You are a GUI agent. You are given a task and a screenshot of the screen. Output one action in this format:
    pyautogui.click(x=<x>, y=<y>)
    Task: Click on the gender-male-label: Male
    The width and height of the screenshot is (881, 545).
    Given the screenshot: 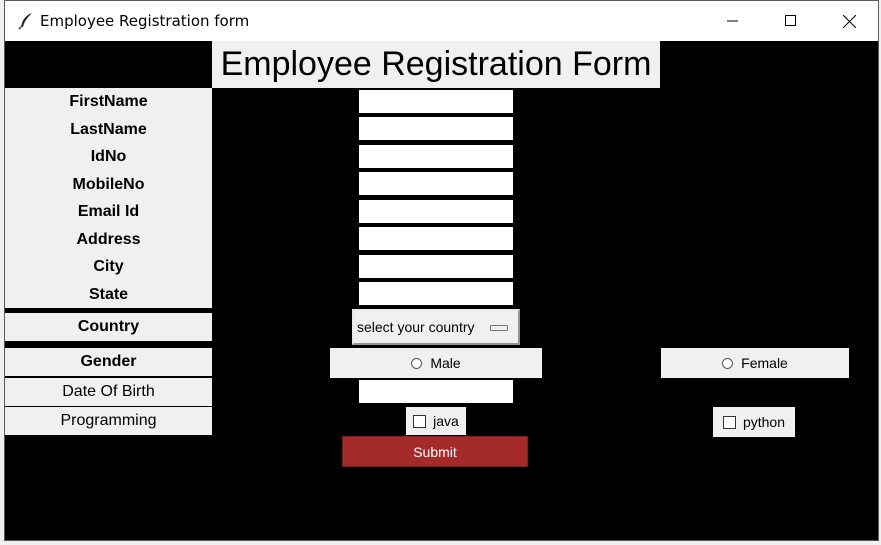 What is the action you would take?
    pyautogui.click(x=445, y=363)
    